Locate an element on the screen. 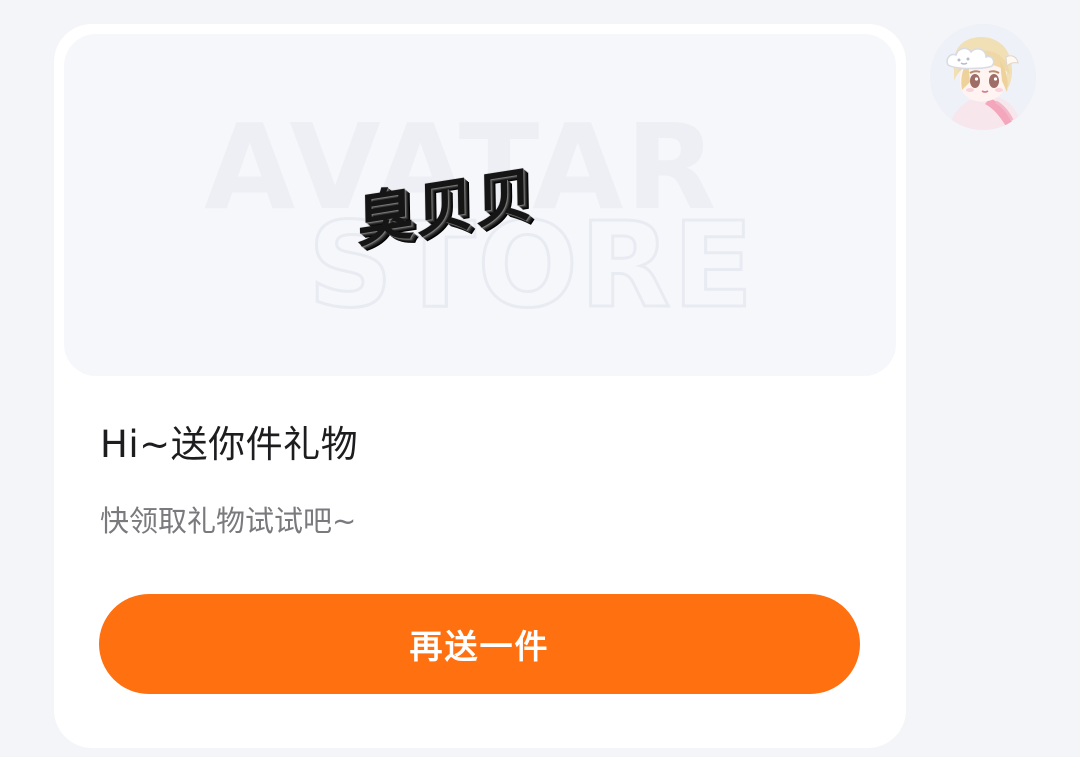 The image size is (1080, 757). send-again-button: 再送一件 is located at coordinates (479, 644).